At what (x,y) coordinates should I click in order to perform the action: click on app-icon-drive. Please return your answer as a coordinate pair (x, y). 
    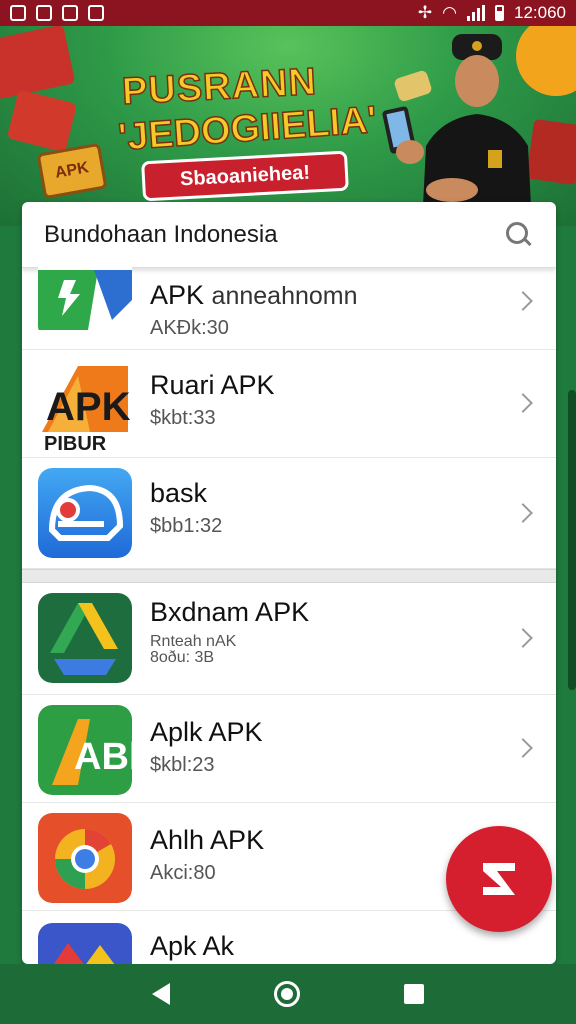
    Looking at the image, I should click on (85, 638).